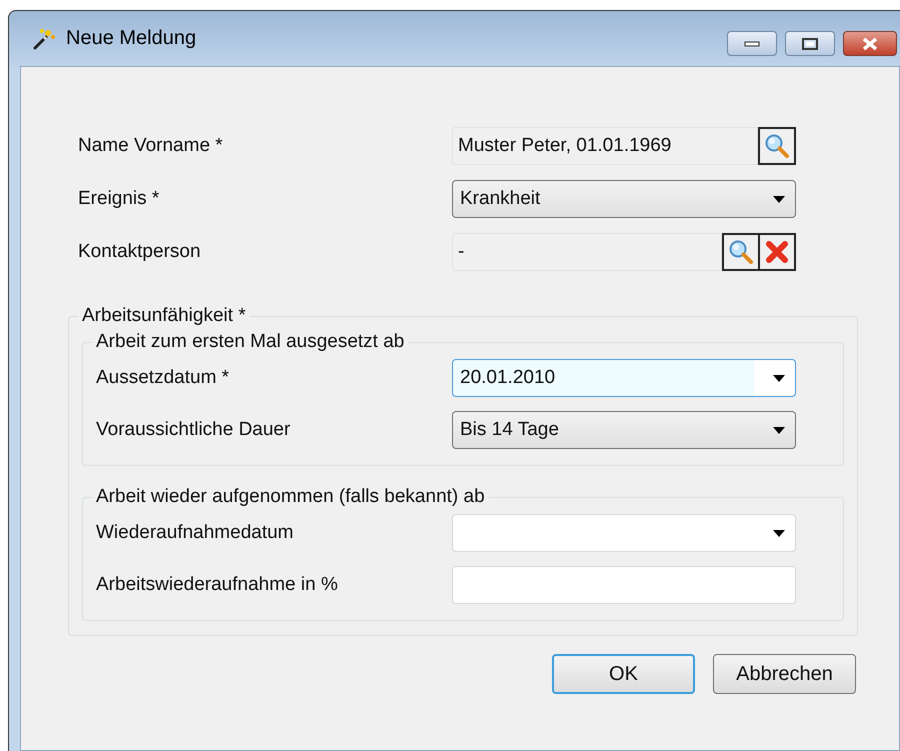 This screenshot has width=900, height=751. Describe the element at coordinates (140, 252) in the screenshot. I see `field-label: Kontaktperson` at that location.